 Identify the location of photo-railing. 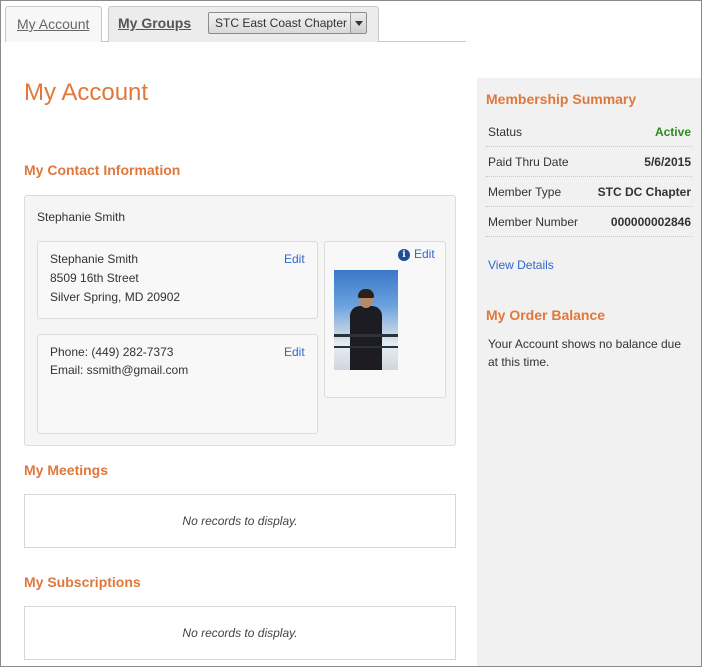
(366, 335).